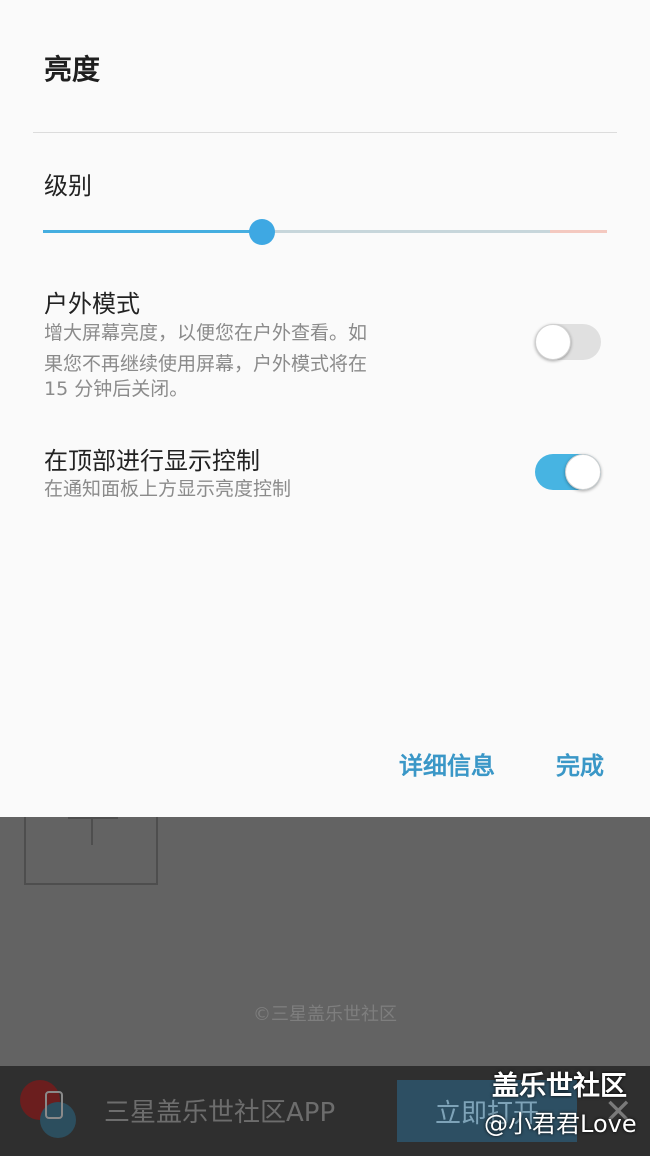 Image resolution: width=650 pixels, height=1156 pixels. I want to click on level-label: 级别, so click(68, 186).